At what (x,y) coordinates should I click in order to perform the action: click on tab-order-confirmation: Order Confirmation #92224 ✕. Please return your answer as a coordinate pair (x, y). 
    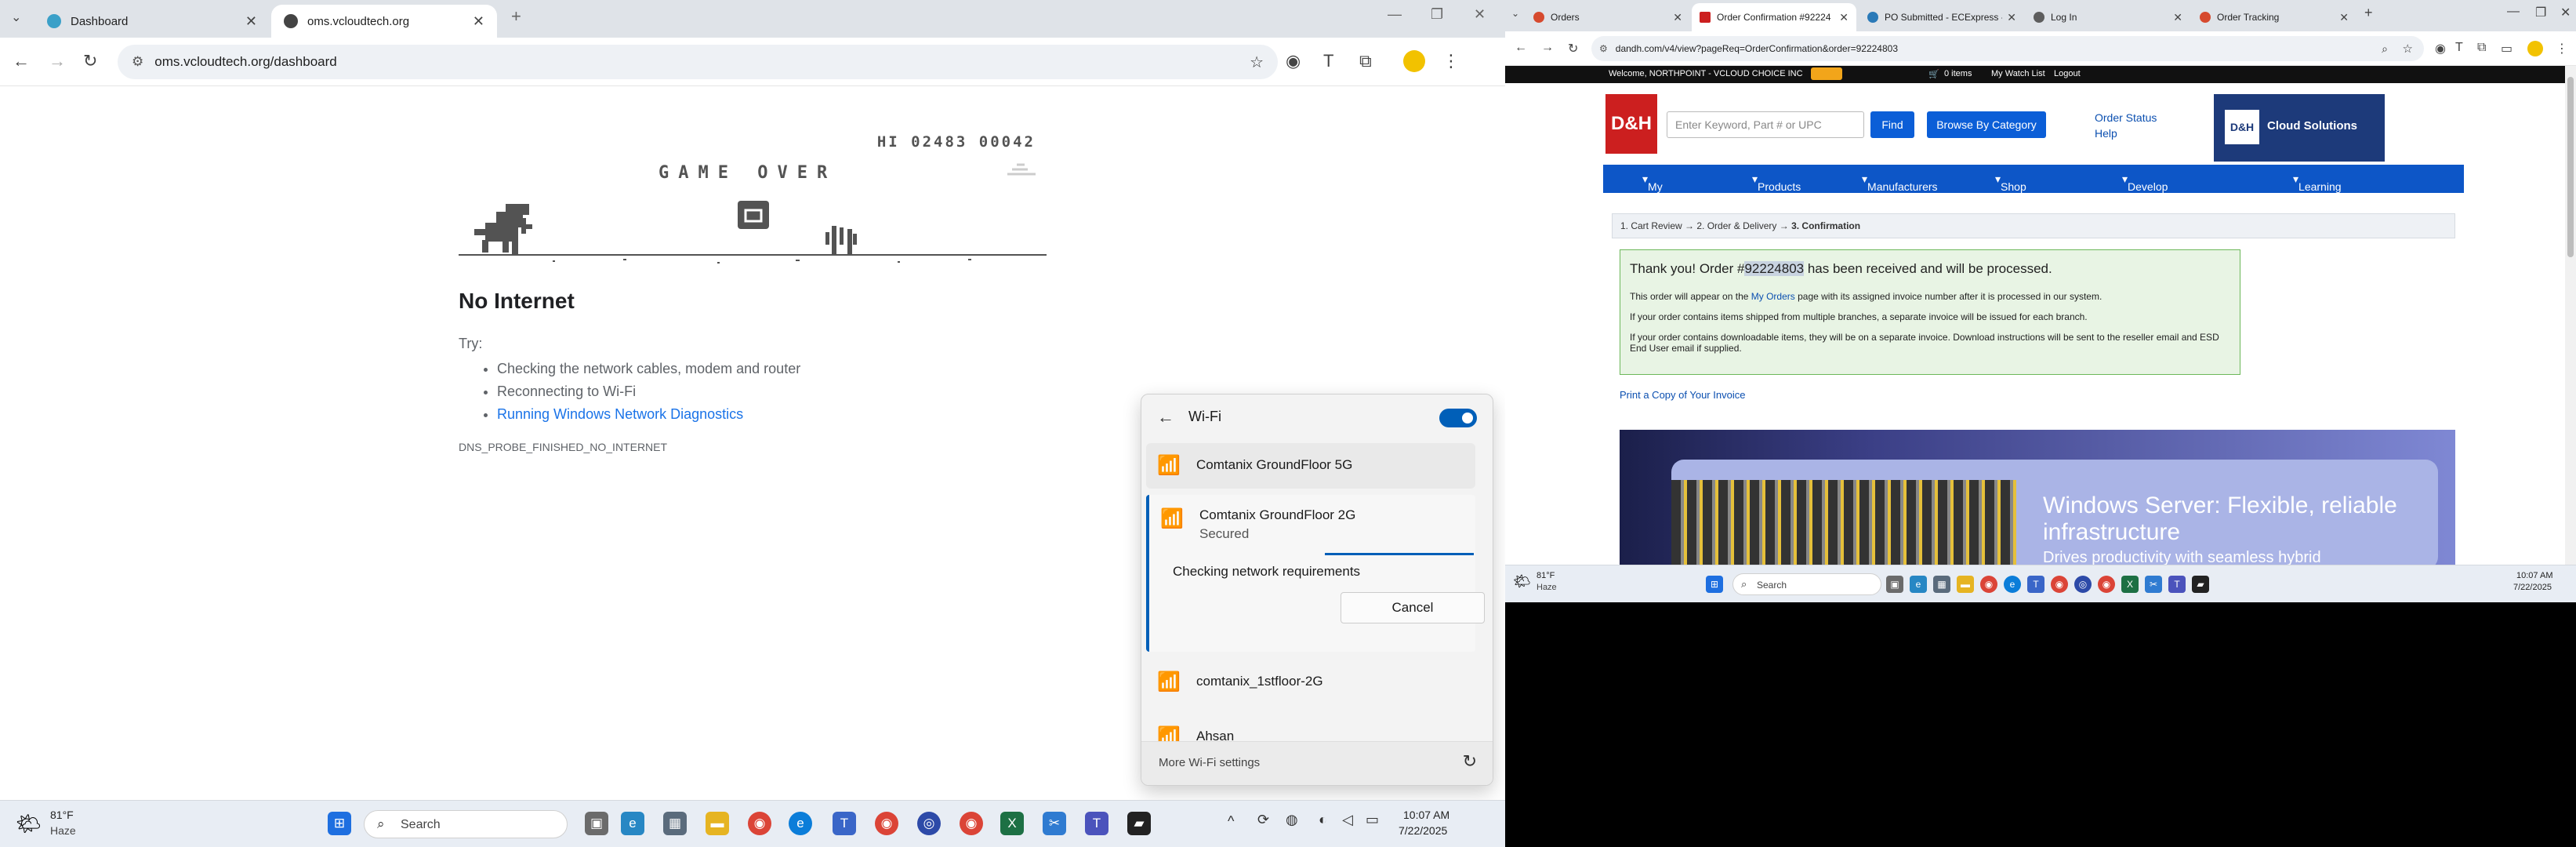
    Looking at the image, I should click on (1774, 17).